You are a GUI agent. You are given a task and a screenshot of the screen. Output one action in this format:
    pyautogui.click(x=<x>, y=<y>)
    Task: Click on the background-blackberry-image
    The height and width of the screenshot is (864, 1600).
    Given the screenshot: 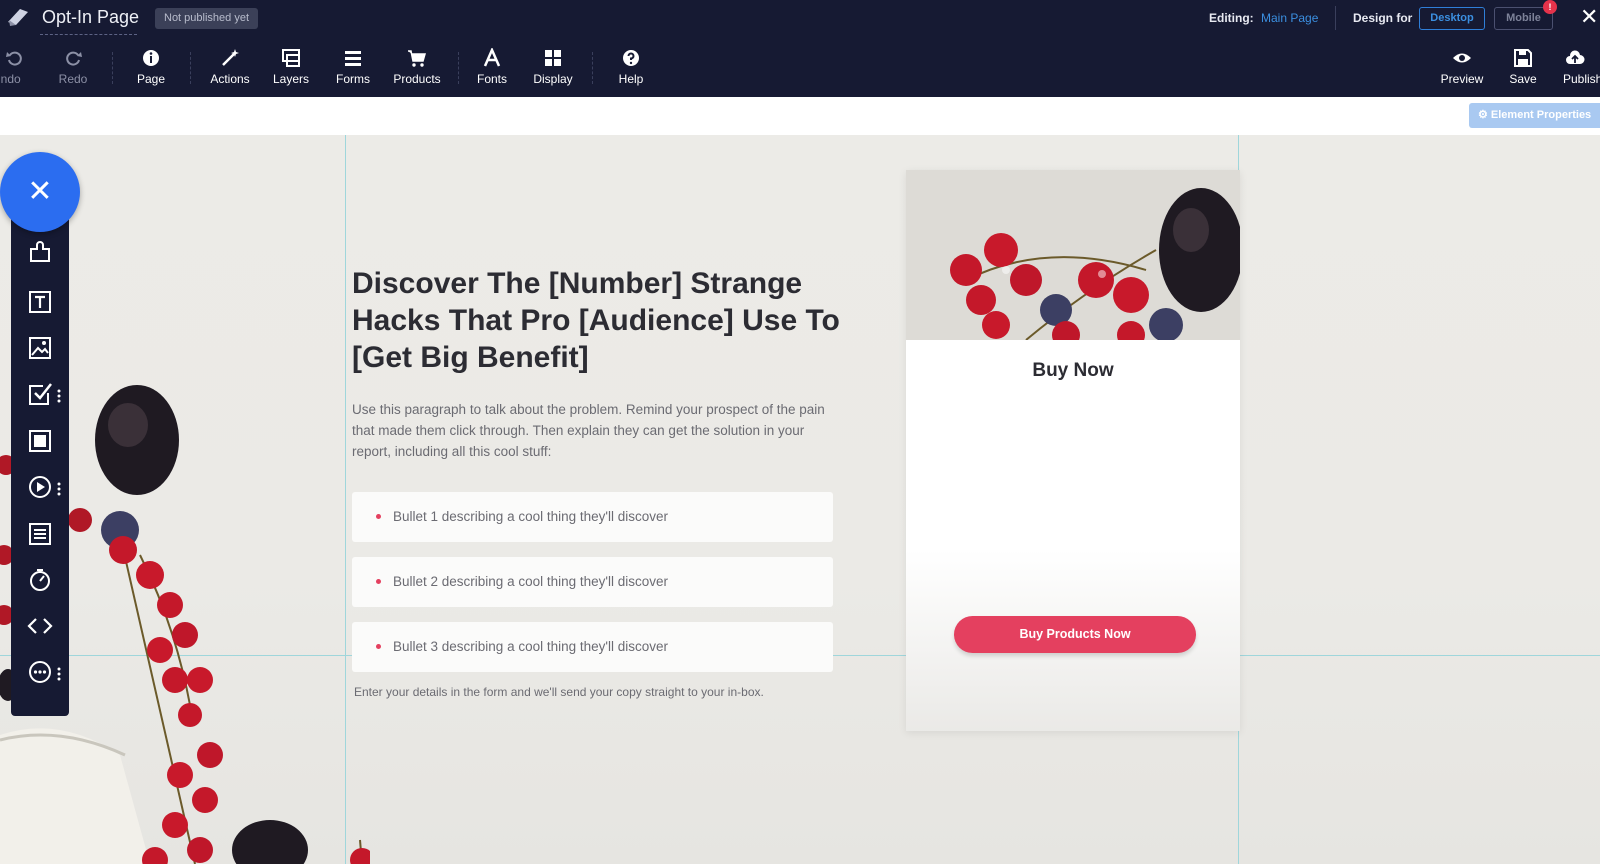 What is the action you would take?
    pyautogui.click(x=301, y=842)
    